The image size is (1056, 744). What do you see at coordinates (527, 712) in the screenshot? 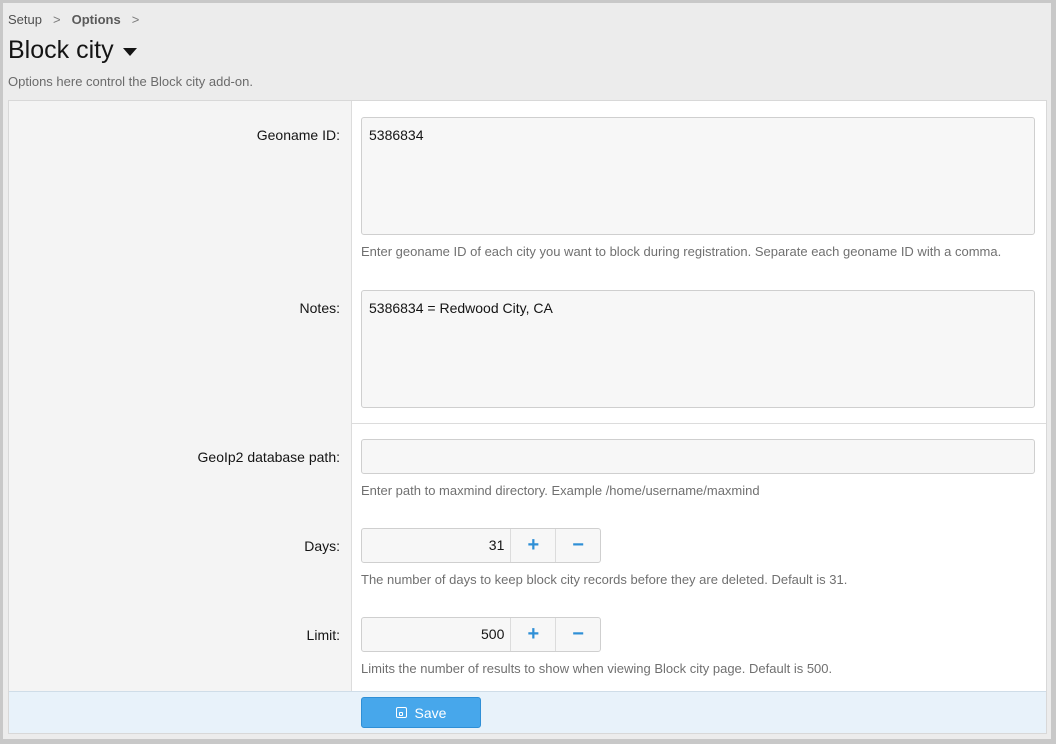
I see `form-footer: Save` at bounding box center [527, 712].